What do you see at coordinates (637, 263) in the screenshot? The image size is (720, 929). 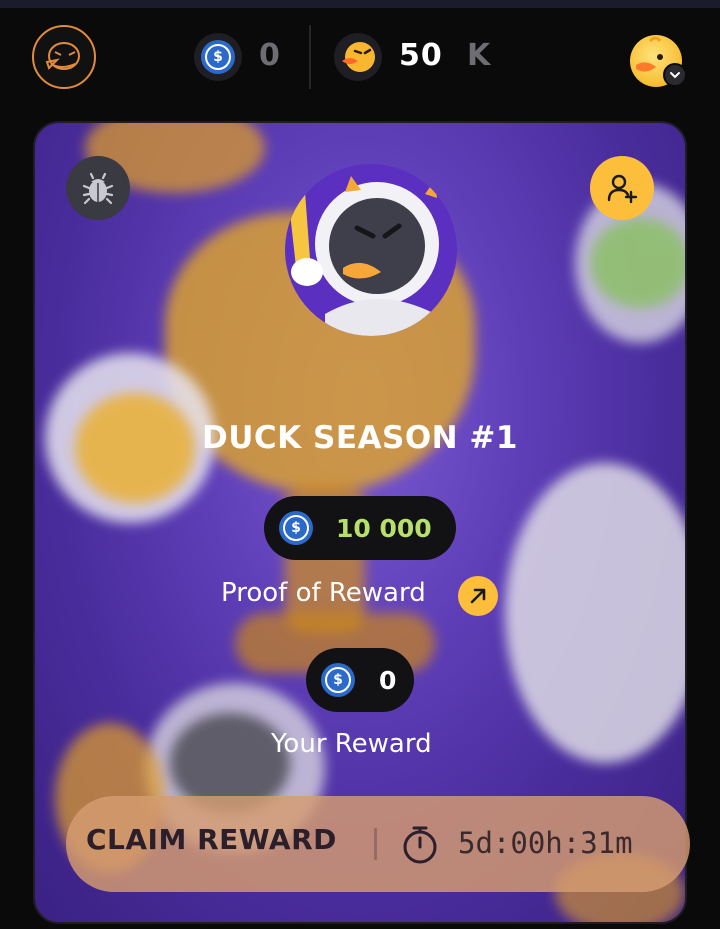 I see `bg-duck-right-top-face` at bounding box center [637, 263].